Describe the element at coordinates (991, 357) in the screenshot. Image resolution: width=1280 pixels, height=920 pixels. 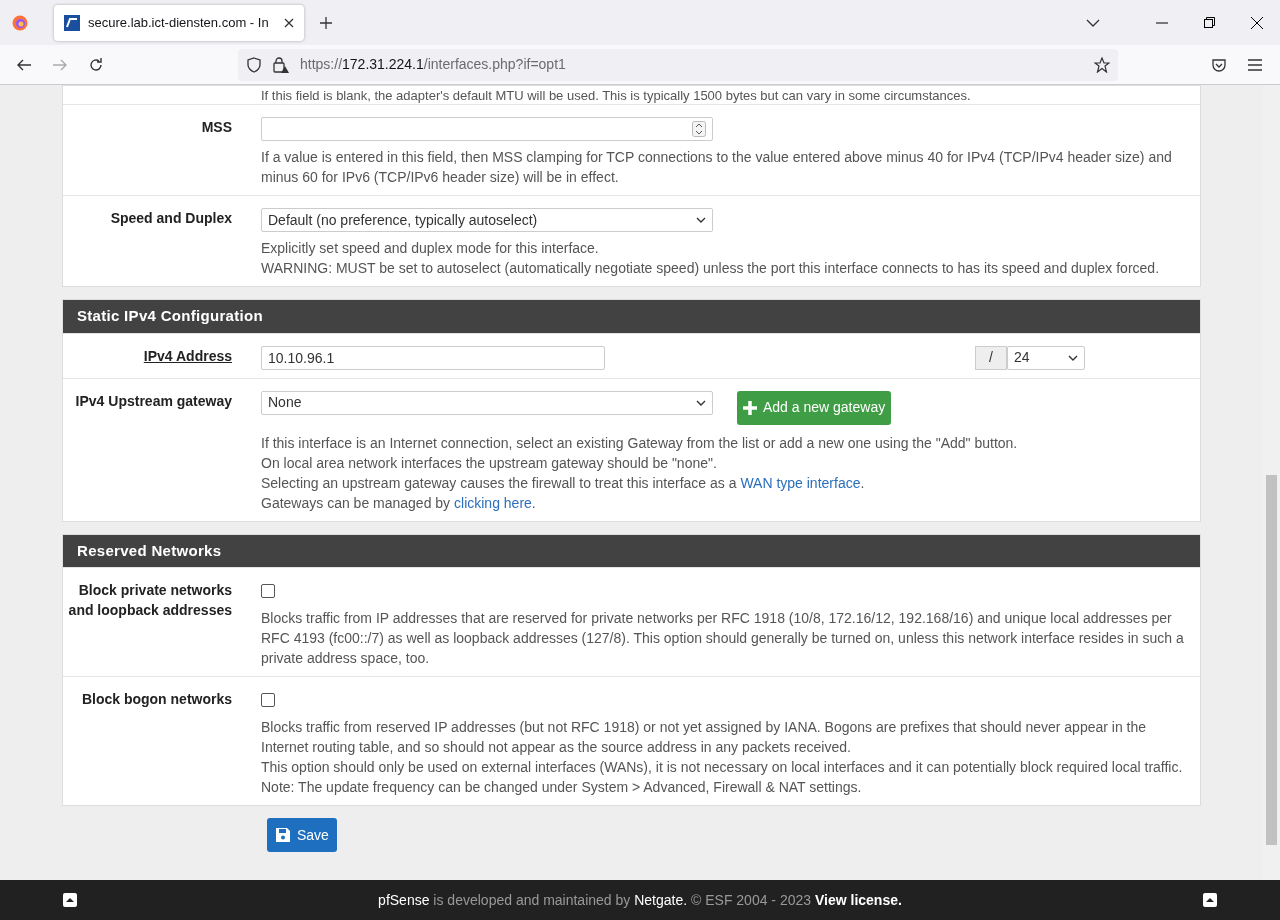
I see `slash-addon: /` at that location.